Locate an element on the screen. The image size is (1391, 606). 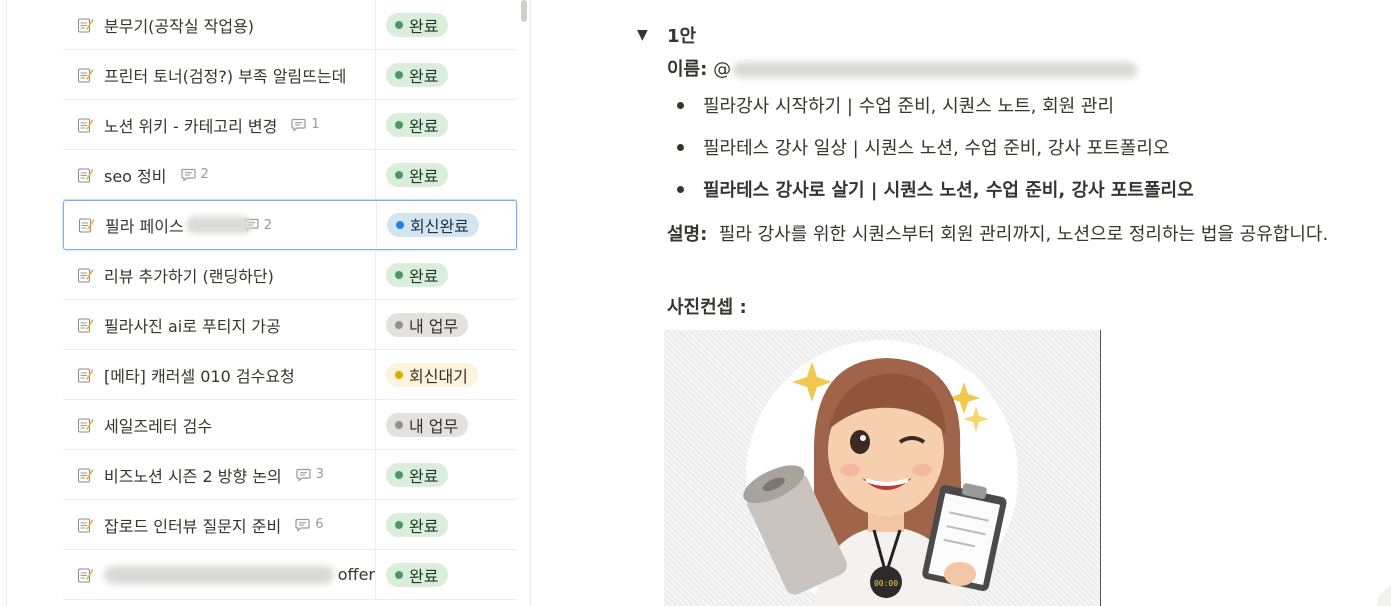
row-title: 리뷰 추가하기 (랜딩하단) is located at coordinates (189, 275).